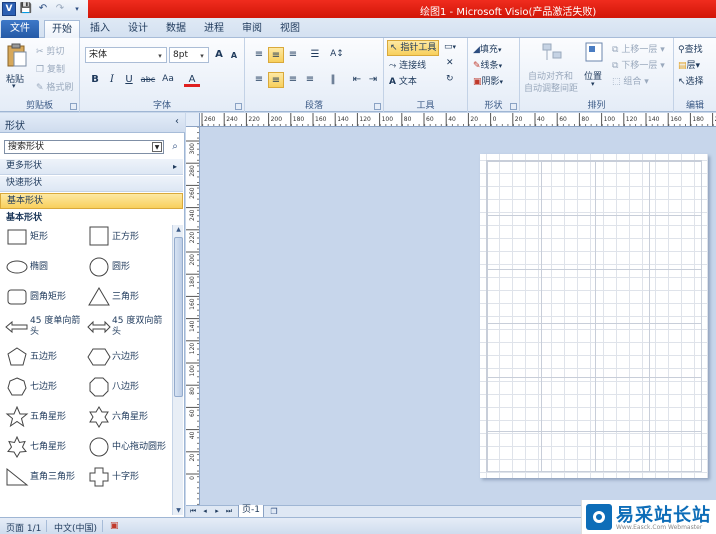 The width and height of the screenshot is (716, 534). What do you see at coordinates (128, 361) in the screenshot?
I see `master-shape-item: 六边形` at bounding box center [128, 361].